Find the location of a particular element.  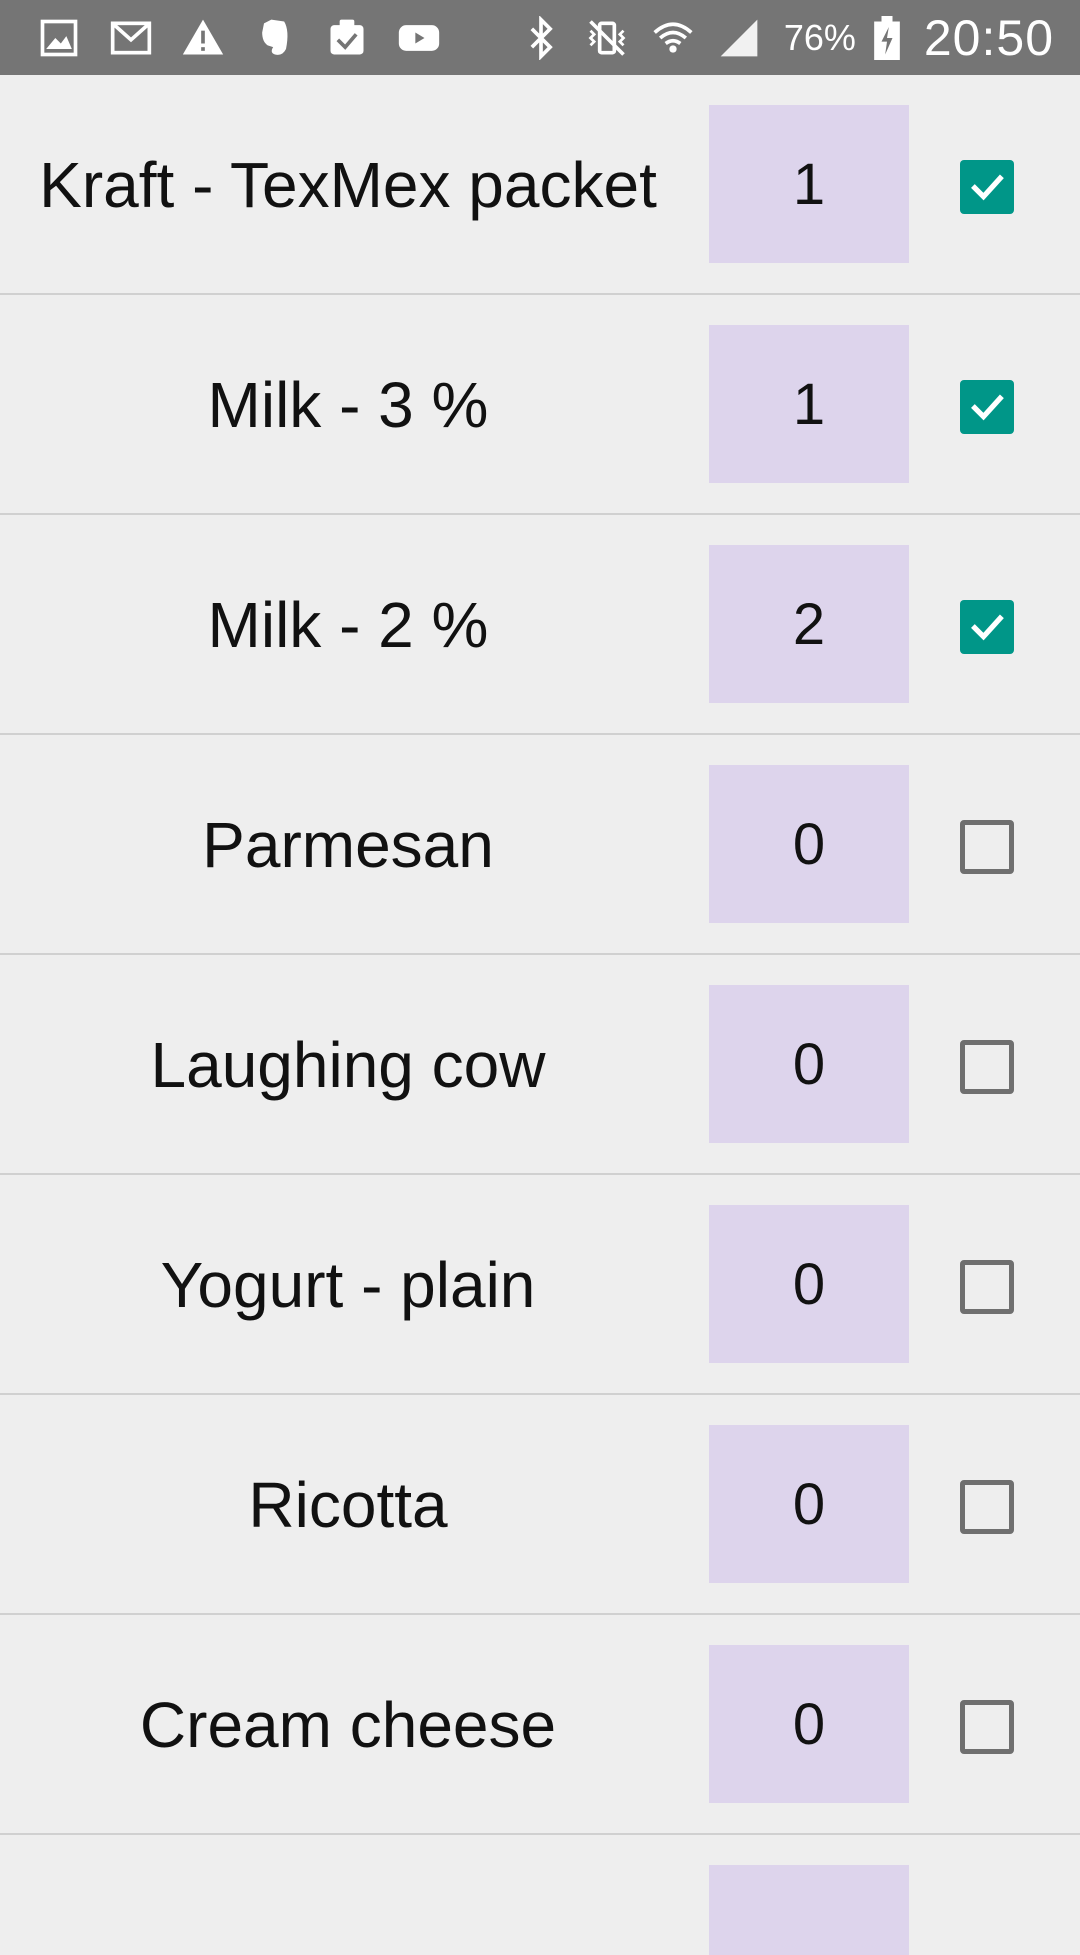

item-name: Parmesan is located at coordinates (348, 845).